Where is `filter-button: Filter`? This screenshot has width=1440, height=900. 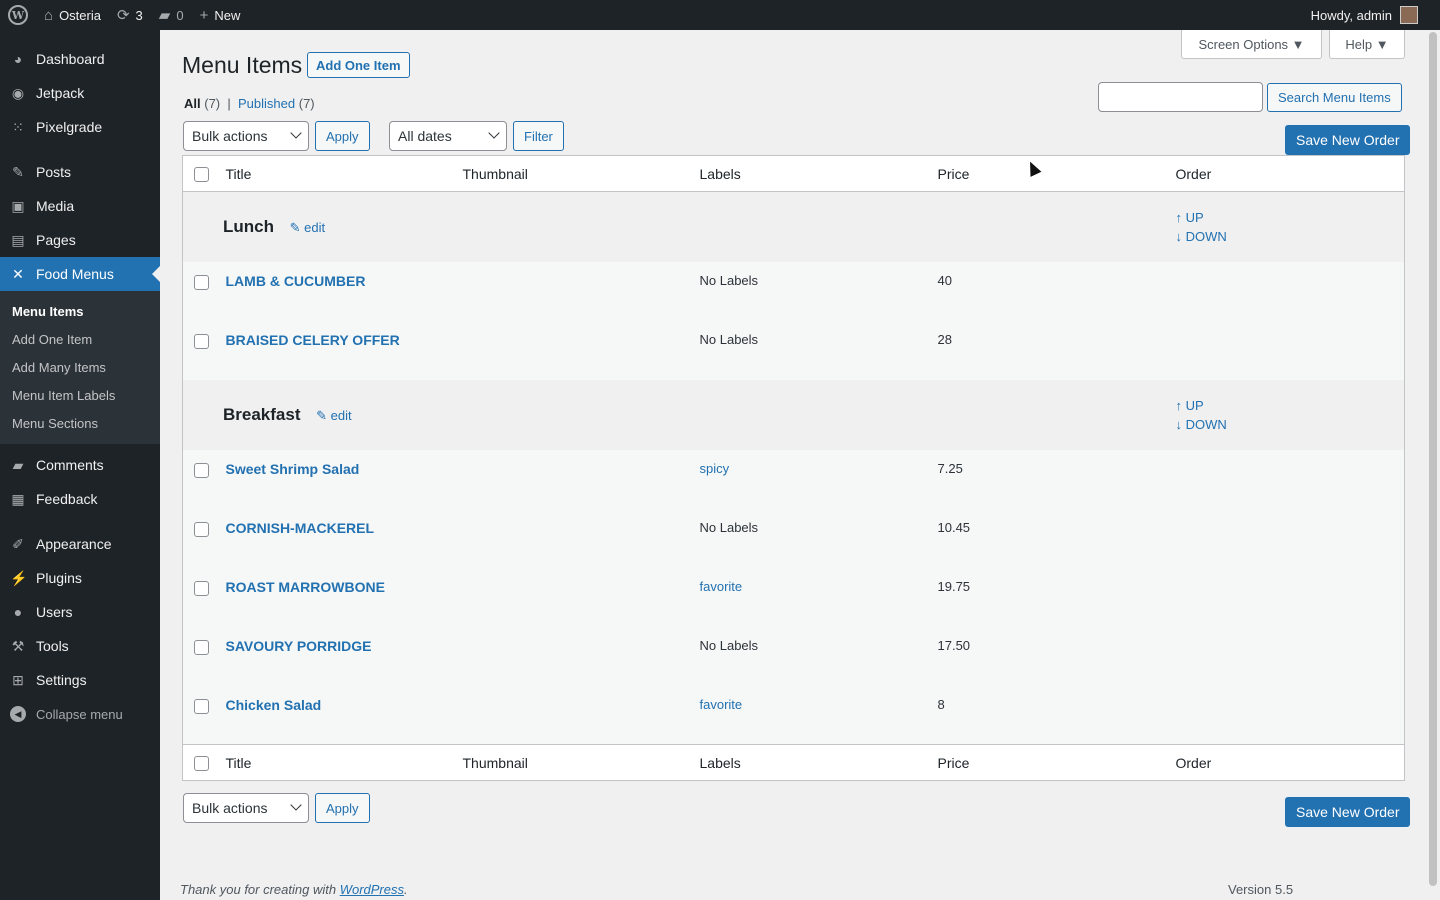
filter-button: Filter is located at coordinates (538, 136).